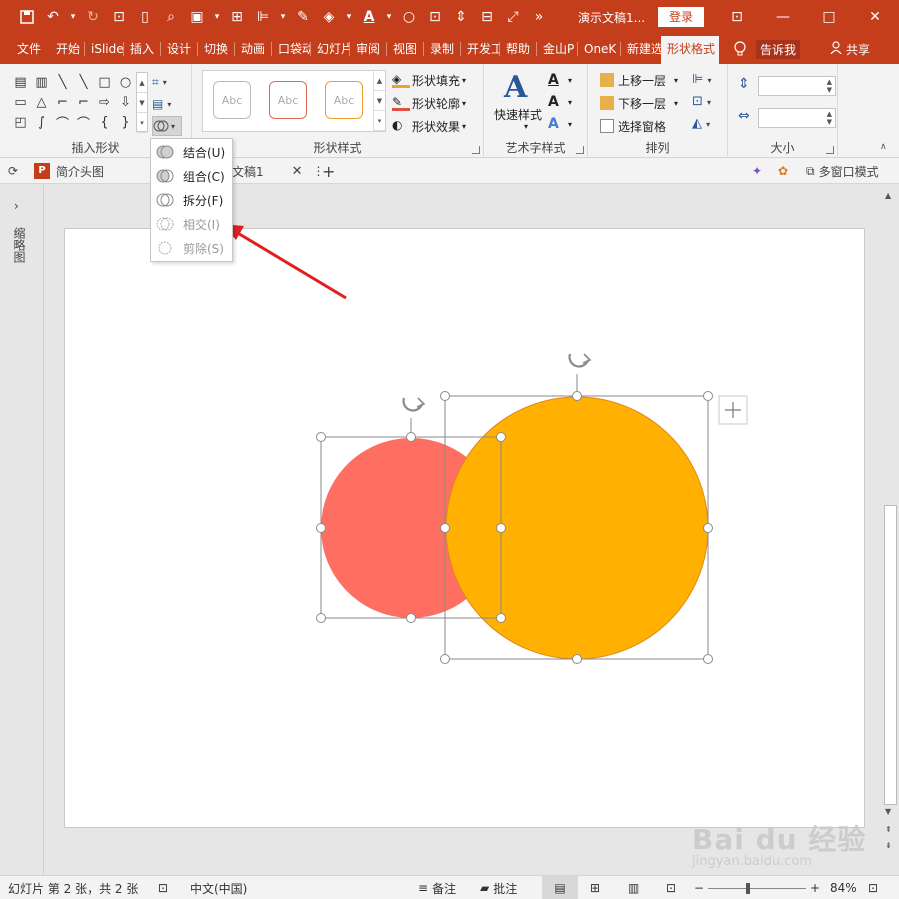 This screenshot has height=899, width=899. I want to click on menu-combine: 组合(C), so click(191, 176).